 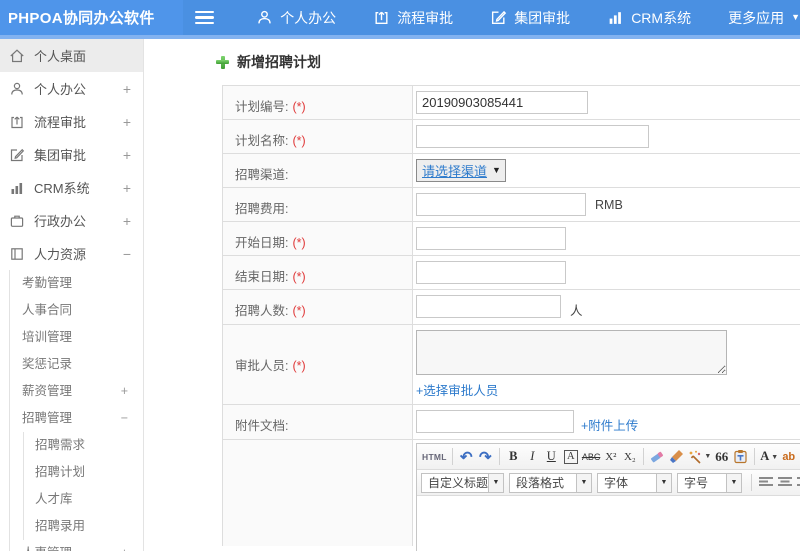 I want to click on choose-approver-link: +选择审批人员, so click(x=457, y=389).